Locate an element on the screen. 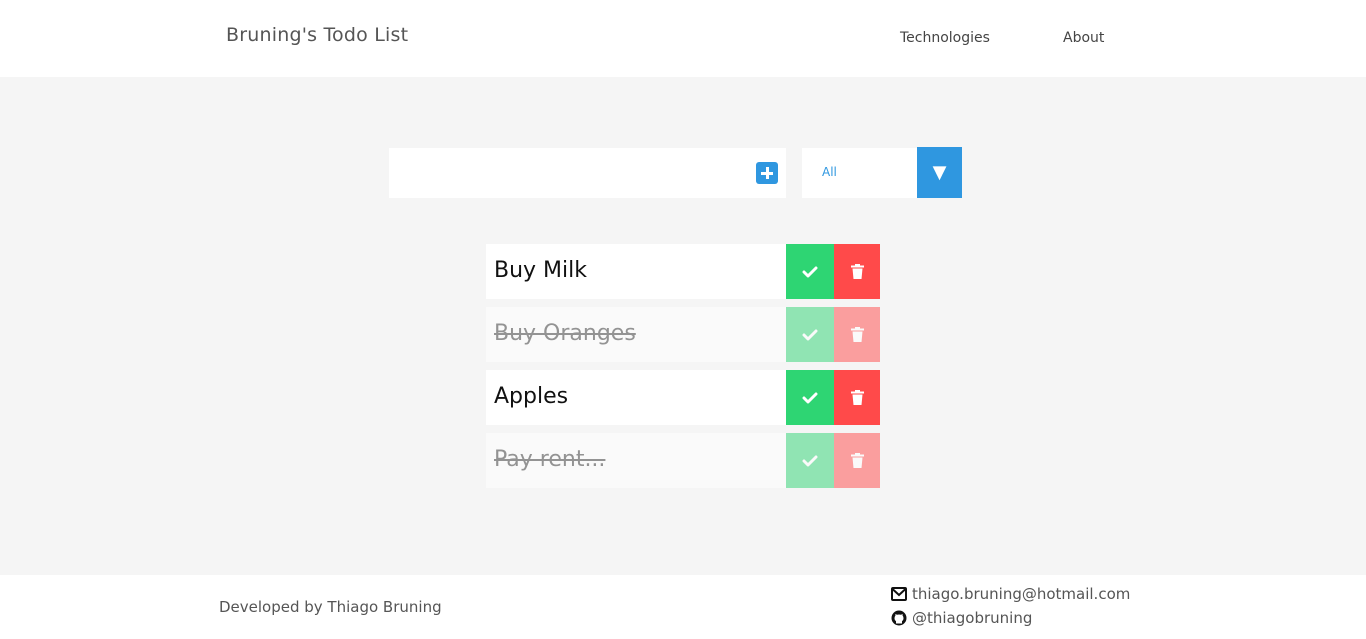  contact-github: @thiagobruning is located at coordinates (961, 618).